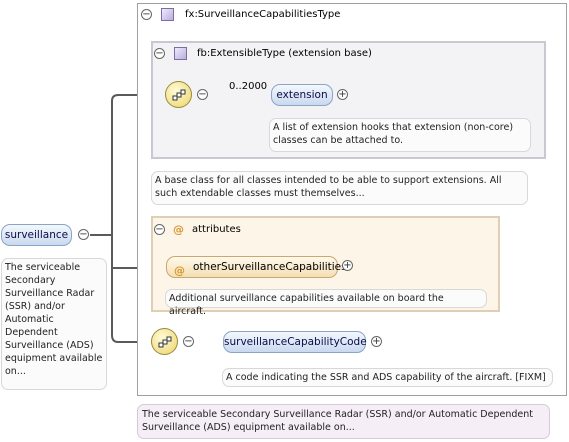 This screenshot has width=569, height=442. What do you see at coordinates (284, 53) in the screenshot?
I see `base-type-name: fb:ExtensibleType (extension base)` at bounding box center [284, 53].